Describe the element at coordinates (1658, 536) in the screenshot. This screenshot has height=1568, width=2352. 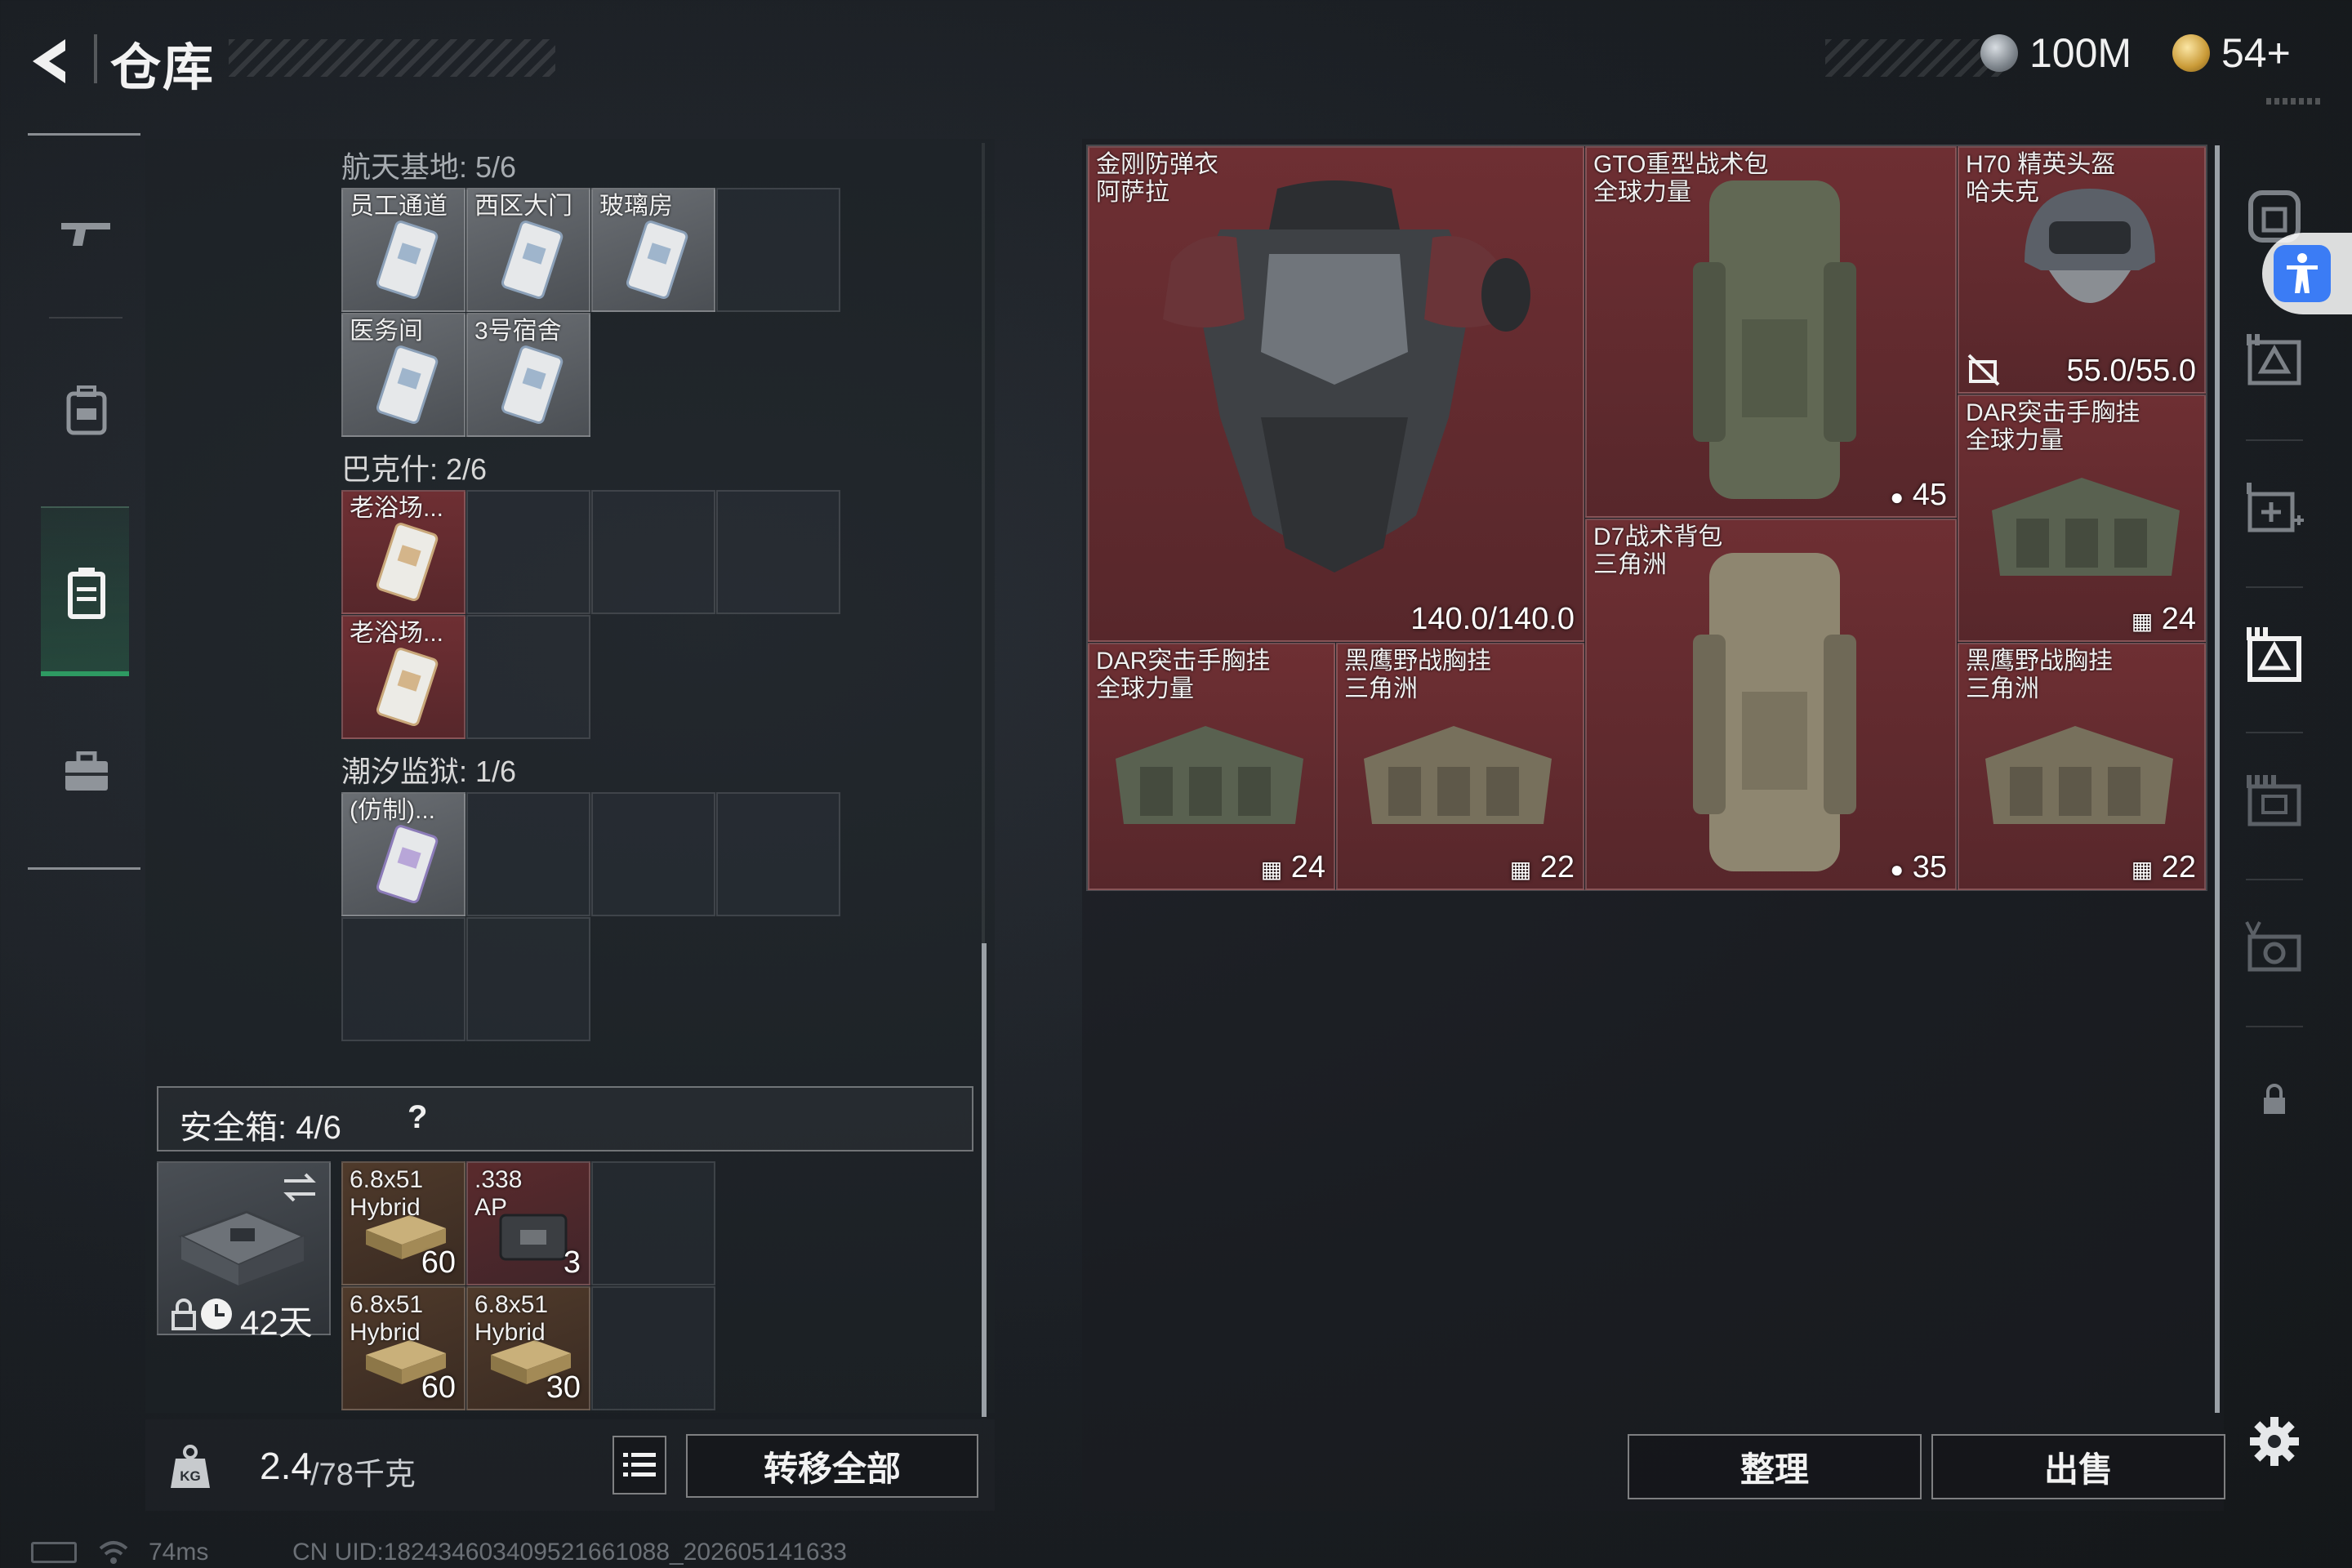
I see `item-name: D7战术背包` at that location.